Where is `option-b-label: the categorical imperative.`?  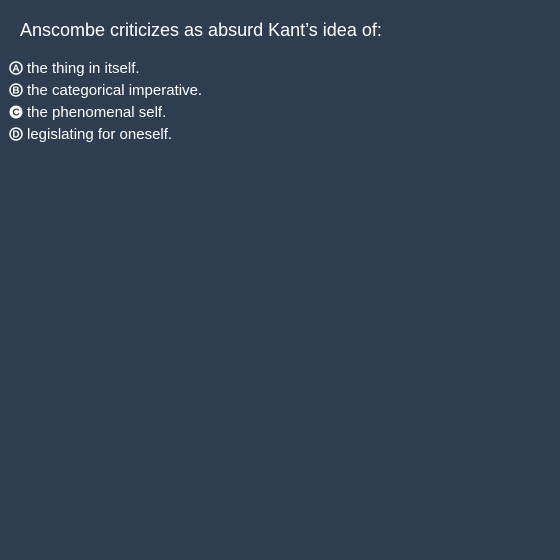
option-b-label: the categorical imperative. is located at coordinates (115, 90).